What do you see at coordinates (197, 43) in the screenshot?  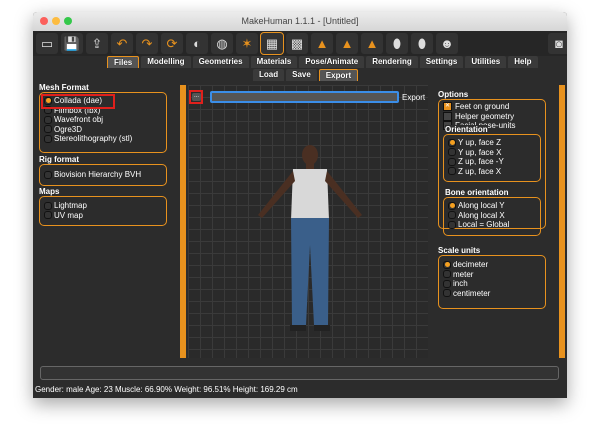 I see `smooth-icon: ◐` at bounding box center [197, 43].